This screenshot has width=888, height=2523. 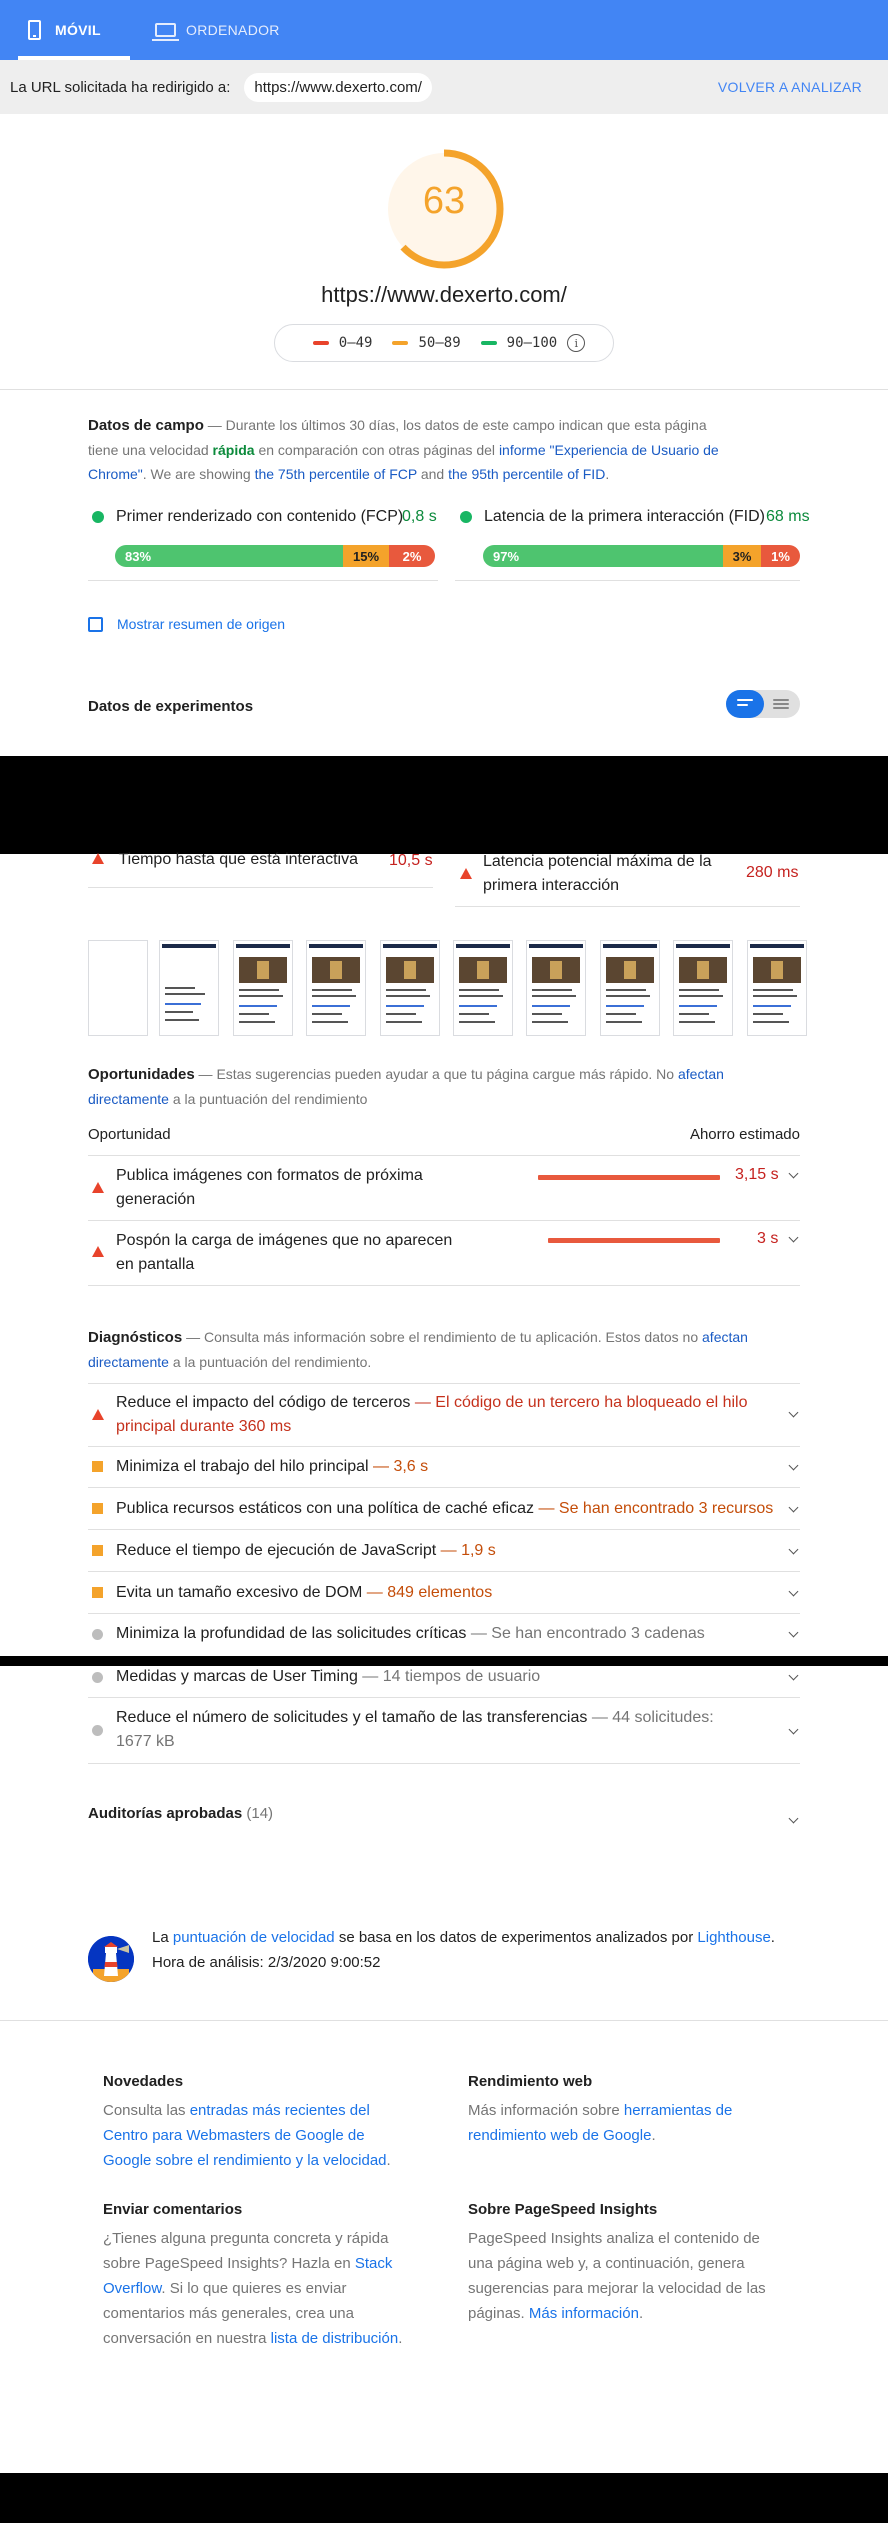 I want to click on compact-view-icon, so click(x=745, y=700).